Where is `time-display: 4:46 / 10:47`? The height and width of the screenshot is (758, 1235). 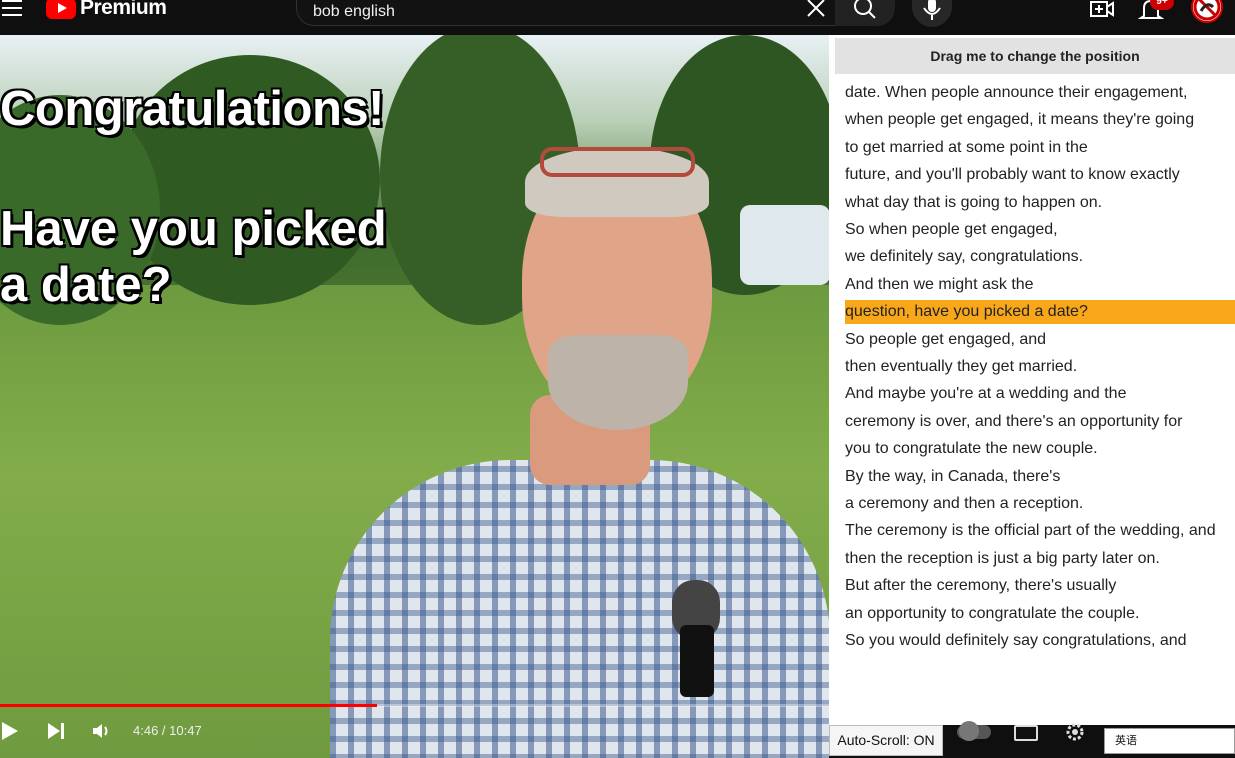 time-display: 4:46 / 10:47 is located at coordinates (167, 730).